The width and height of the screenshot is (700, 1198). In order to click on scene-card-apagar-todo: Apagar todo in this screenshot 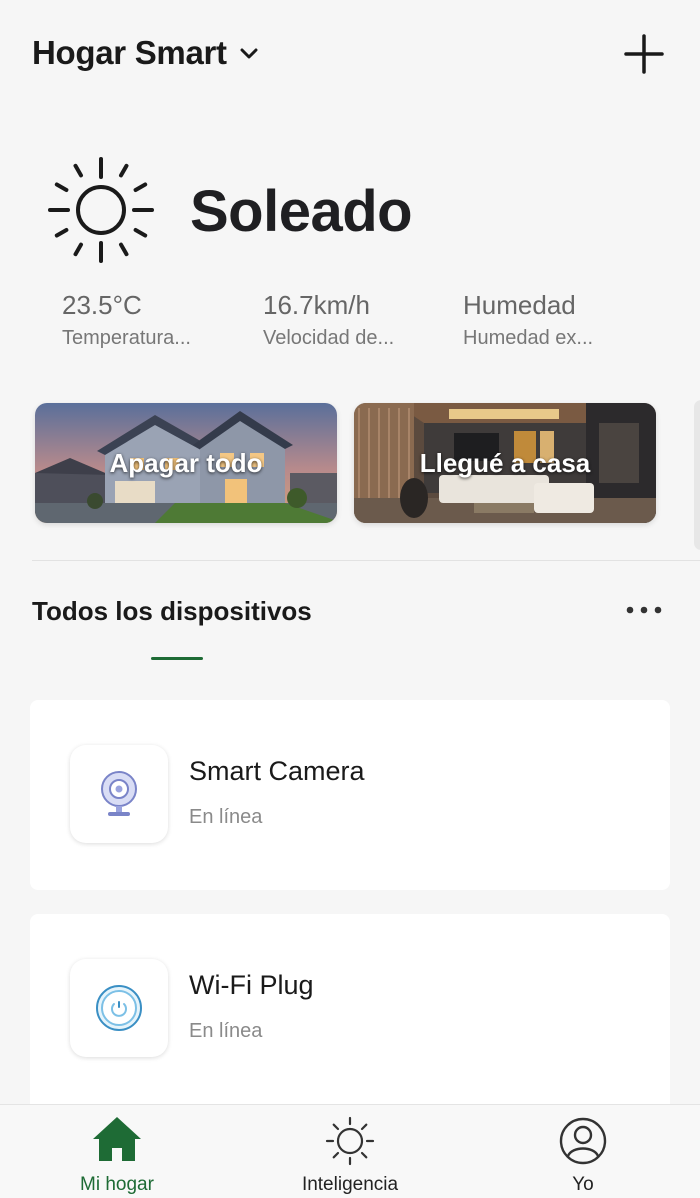, I will do `click(186, 463)`.